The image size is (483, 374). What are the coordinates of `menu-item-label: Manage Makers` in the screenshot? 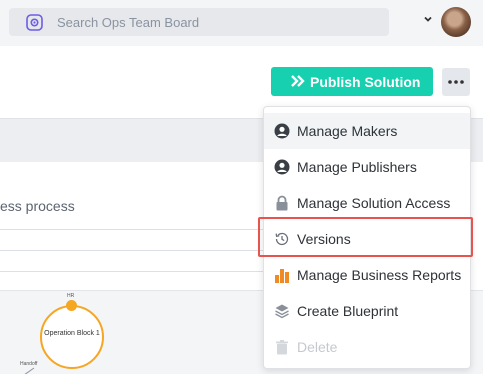 It's located at (347, 131).